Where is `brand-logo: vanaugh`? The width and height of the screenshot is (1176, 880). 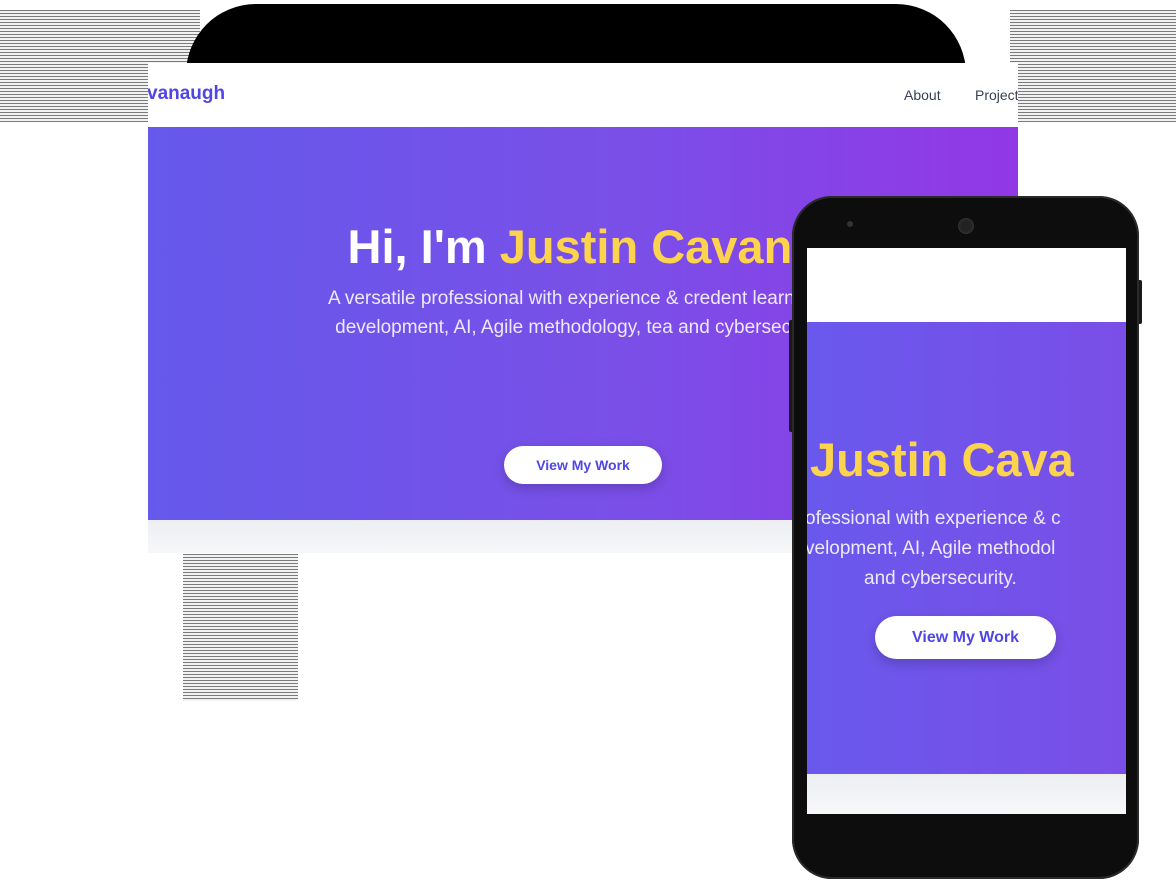
brand-logo: vanaugh is located at coordinates (186, 94).